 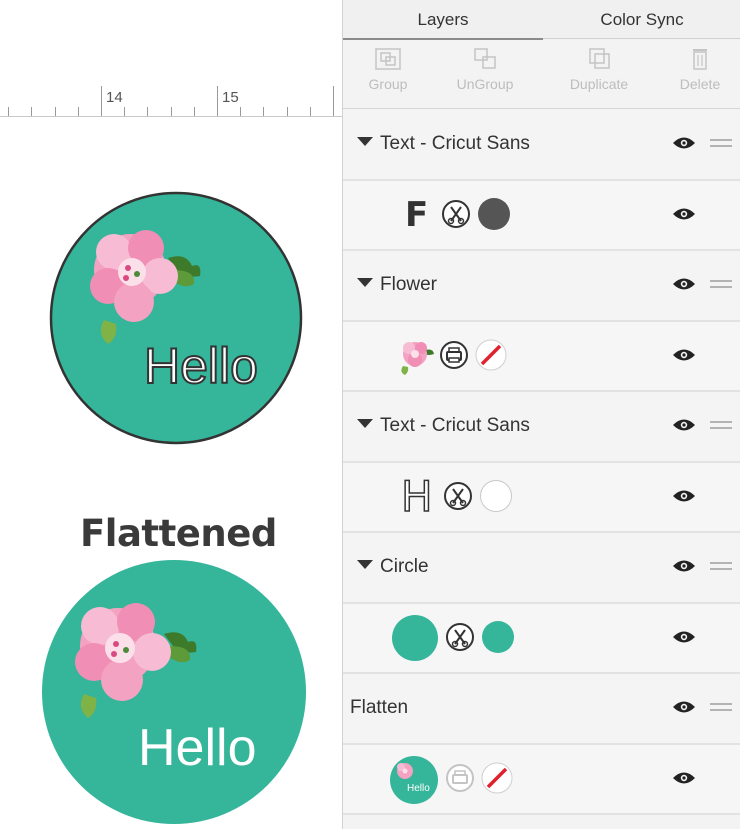 What do you see at coordinates (197, 748) in the screenshot?
I see `flattened-hello-text: Hello` at bounding box center [197, 748].